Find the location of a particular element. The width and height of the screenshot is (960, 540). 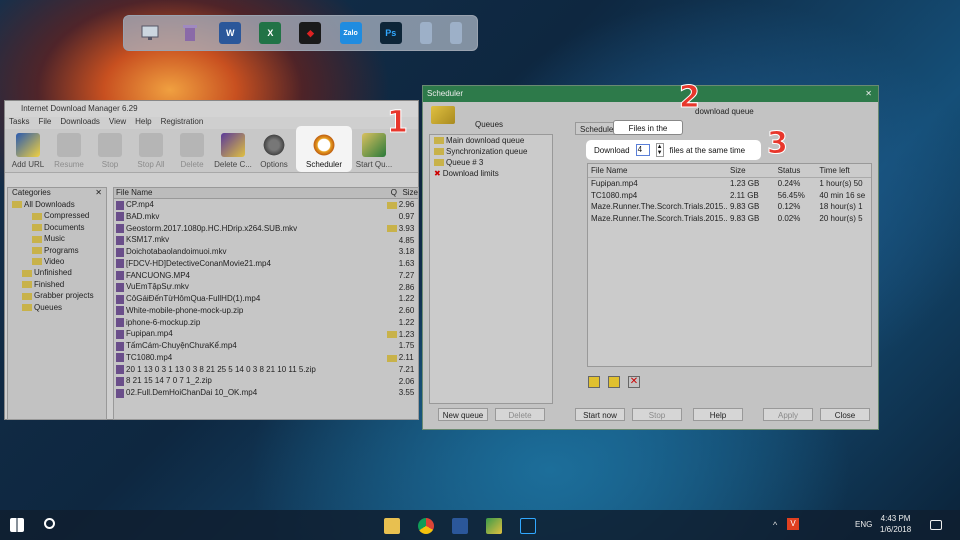

table-row: FANCUONG.MP4 7.27 is located at coordinates (266, 276).